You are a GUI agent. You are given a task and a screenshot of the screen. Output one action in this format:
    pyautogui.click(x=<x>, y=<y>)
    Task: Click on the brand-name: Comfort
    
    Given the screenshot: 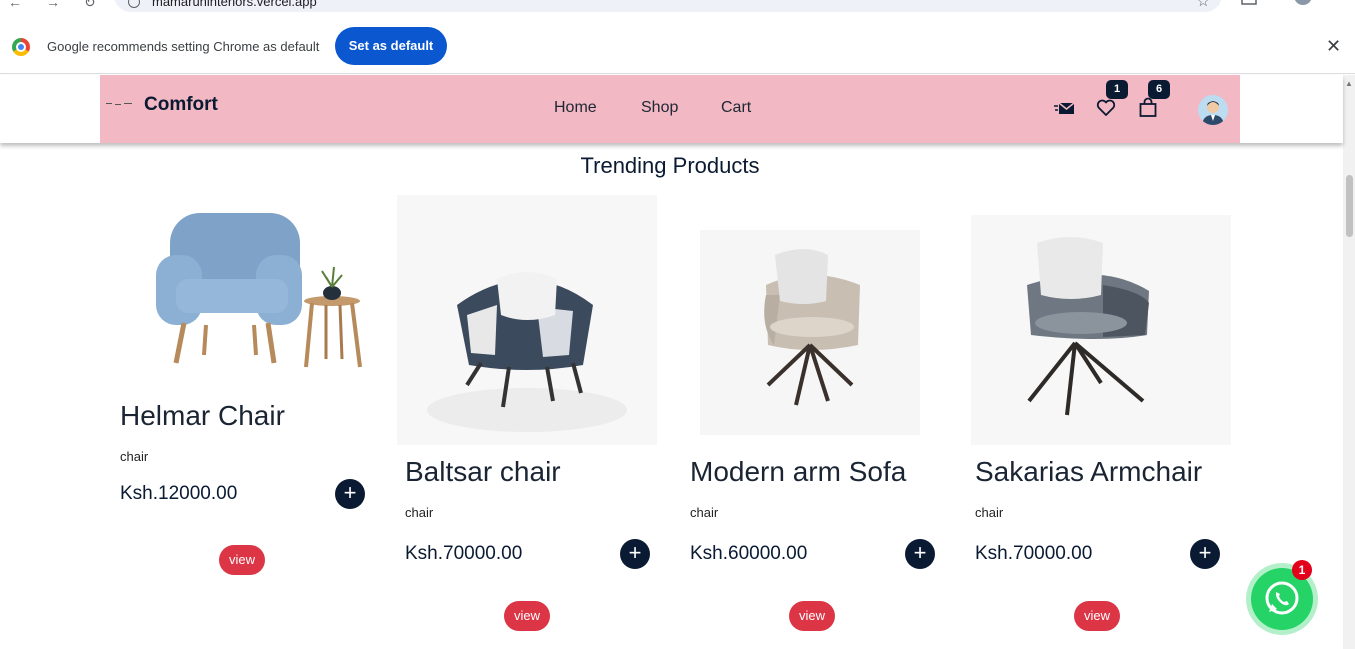 What is the action you would take?
    pyautogui.click(x=181, y=105)
    